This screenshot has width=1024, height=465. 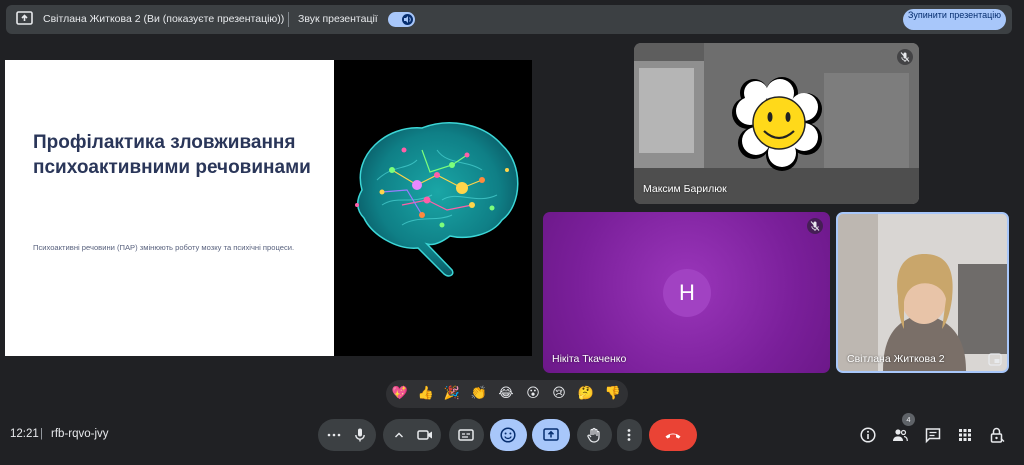 What do you see at coordinates (533, 394) in the screenshot?
I see `reaction-surprised: 😮` at bounding box center [533, 394].